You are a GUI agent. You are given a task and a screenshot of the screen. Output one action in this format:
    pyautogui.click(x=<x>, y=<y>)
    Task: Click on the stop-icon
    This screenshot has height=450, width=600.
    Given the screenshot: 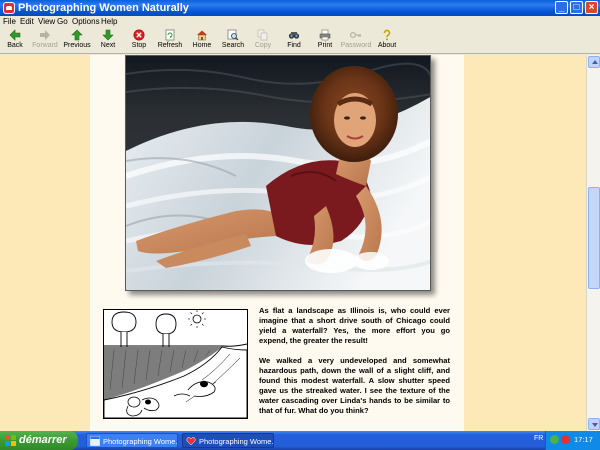 What is the action you would take?
    pyautogui.click(x=139, y=35)
    